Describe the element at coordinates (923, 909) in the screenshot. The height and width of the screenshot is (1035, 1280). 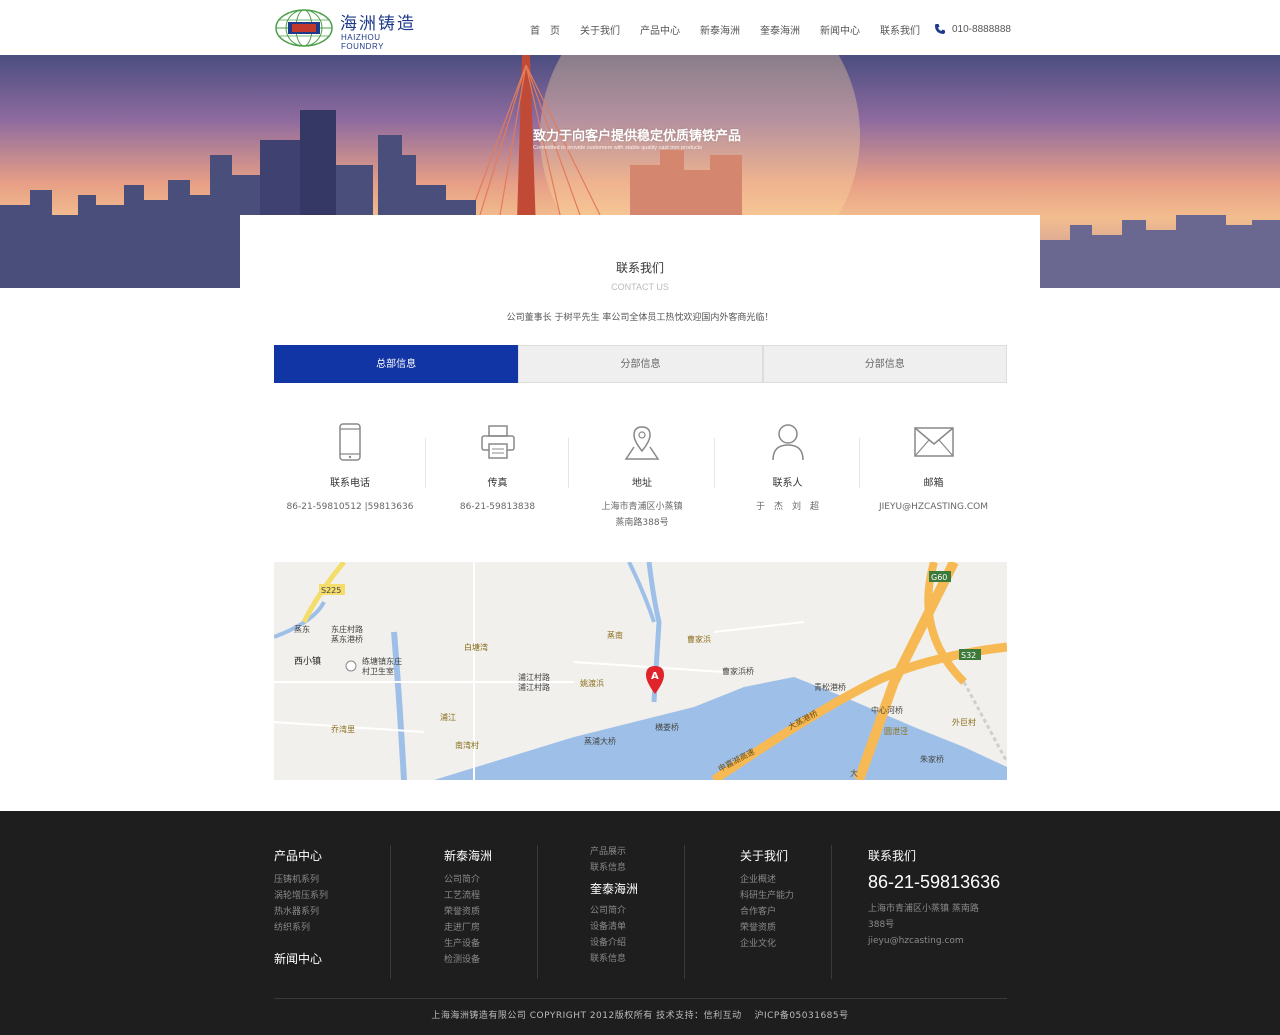
I see `footer-address-1: 上海市青浦区小蒸镇 蒸南路` at that location.